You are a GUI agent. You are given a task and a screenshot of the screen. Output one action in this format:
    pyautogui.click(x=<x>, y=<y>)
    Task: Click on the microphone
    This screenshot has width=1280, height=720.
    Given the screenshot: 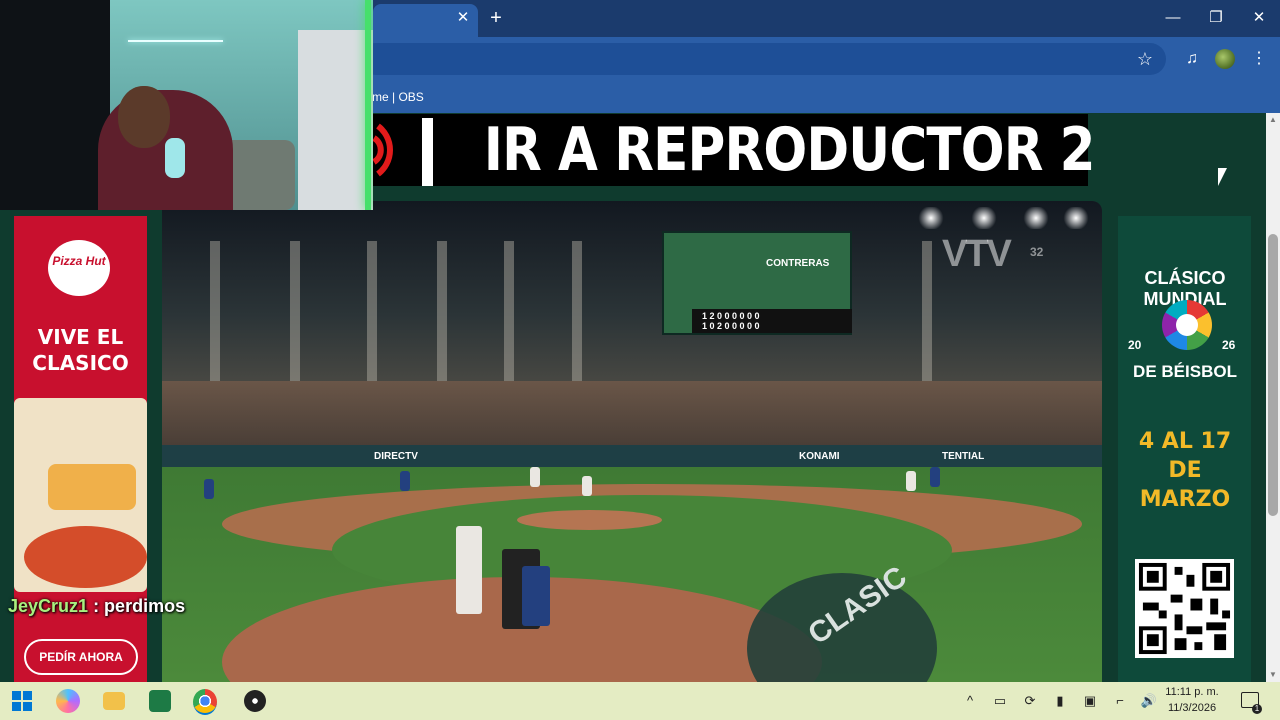 What is the action you would take?
    pyautogui.click(x=175, y=158)
    